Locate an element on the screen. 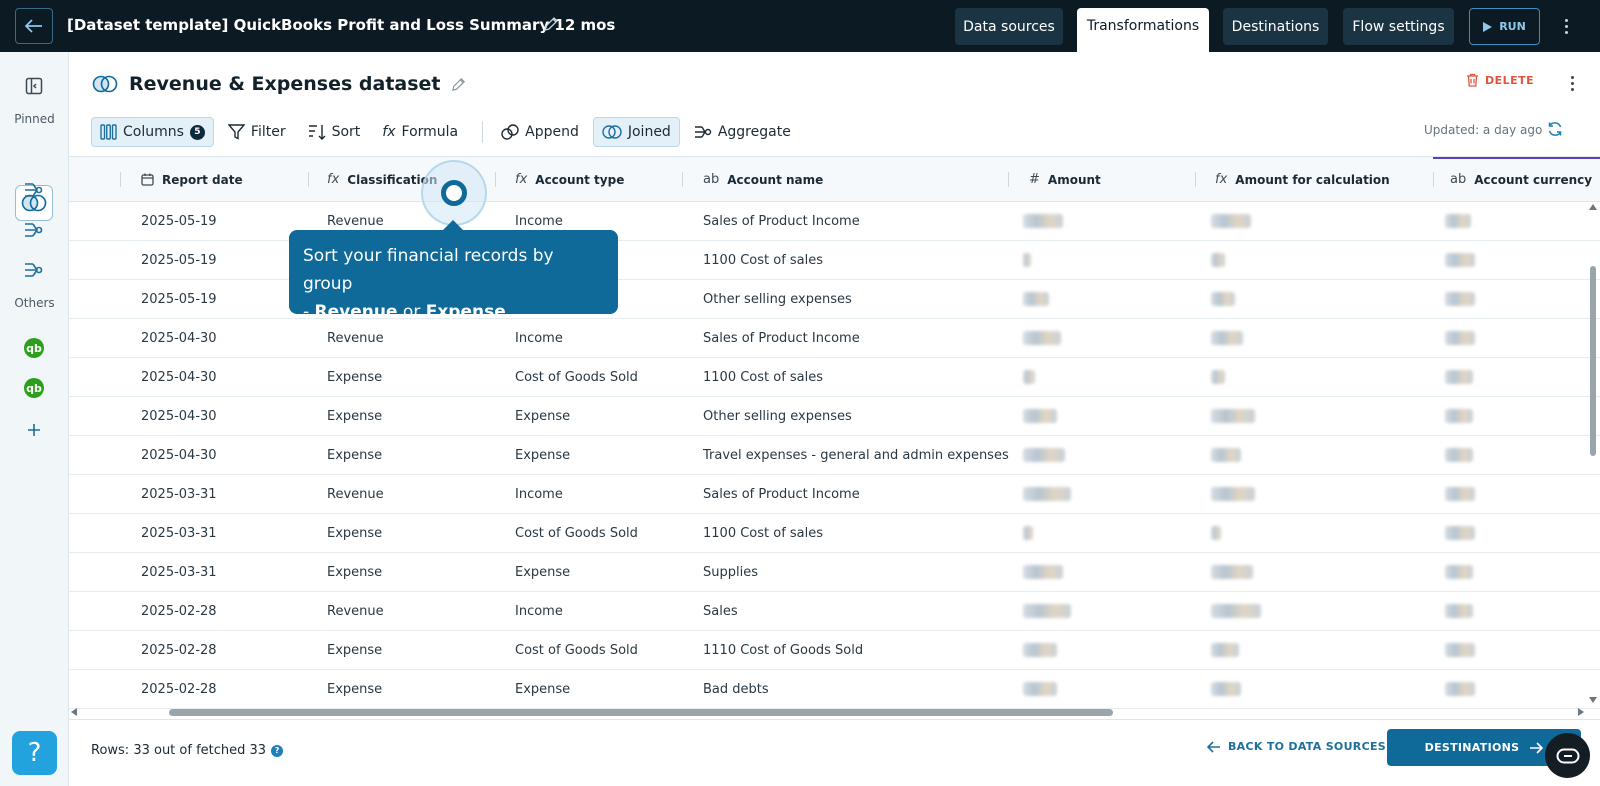 The image size is (1600, 786). table-row: 2025-02-28 Revenue Income Sales is located at coordinates (834, 611).